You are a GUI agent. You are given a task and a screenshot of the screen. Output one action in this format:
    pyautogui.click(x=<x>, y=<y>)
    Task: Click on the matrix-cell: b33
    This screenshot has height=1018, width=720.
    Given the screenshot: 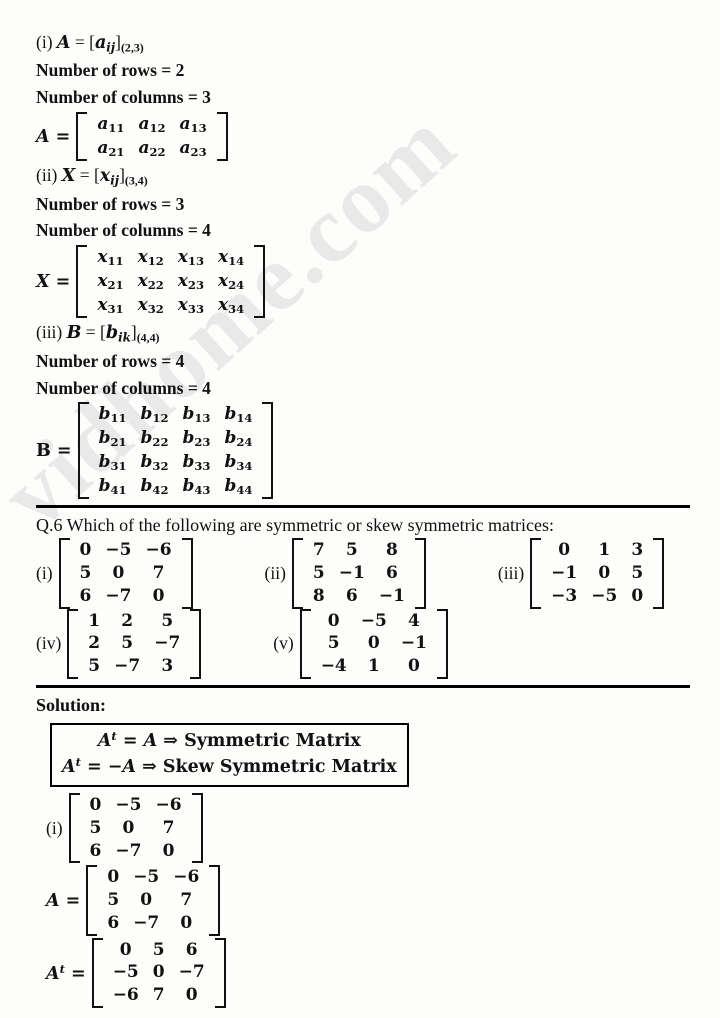 What is the action you would take?
    pyautogui.click(x=196, y=462)
    